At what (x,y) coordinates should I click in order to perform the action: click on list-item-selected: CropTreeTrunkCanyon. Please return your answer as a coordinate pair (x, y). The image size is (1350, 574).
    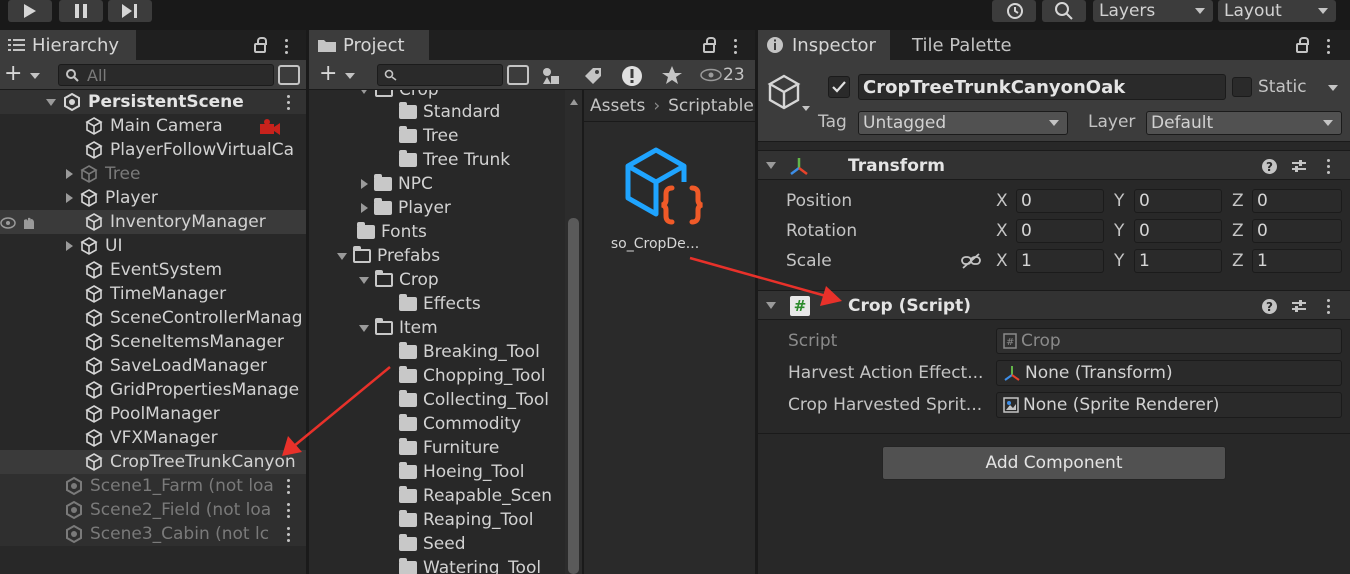
    Looking at the image, I should click on (190, 462).